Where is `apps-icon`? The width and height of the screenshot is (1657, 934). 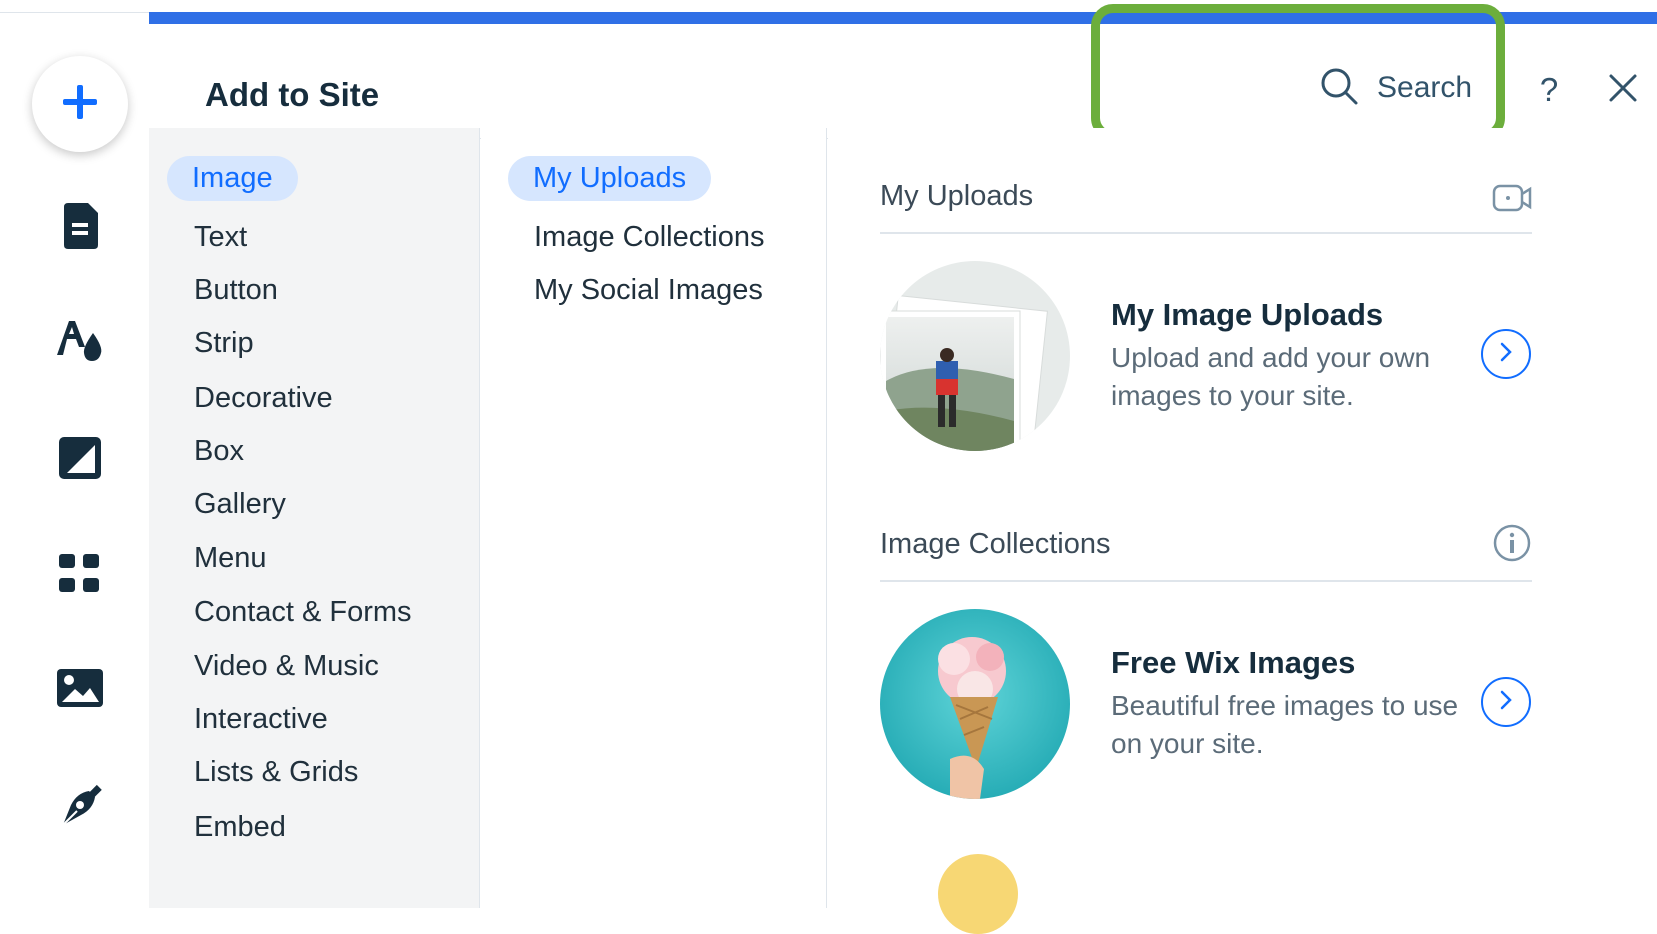
apps-icon is located at coordinates (80, 576).